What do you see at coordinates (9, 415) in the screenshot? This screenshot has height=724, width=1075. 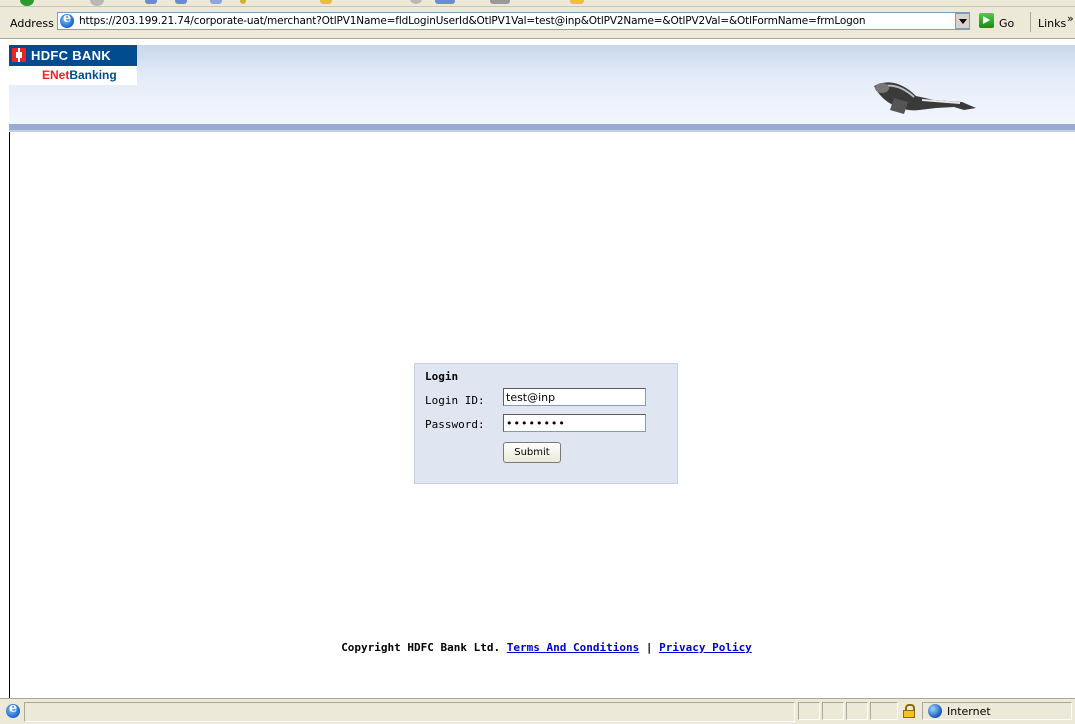 I see `page-left-border` at bounding box center [9, 415].